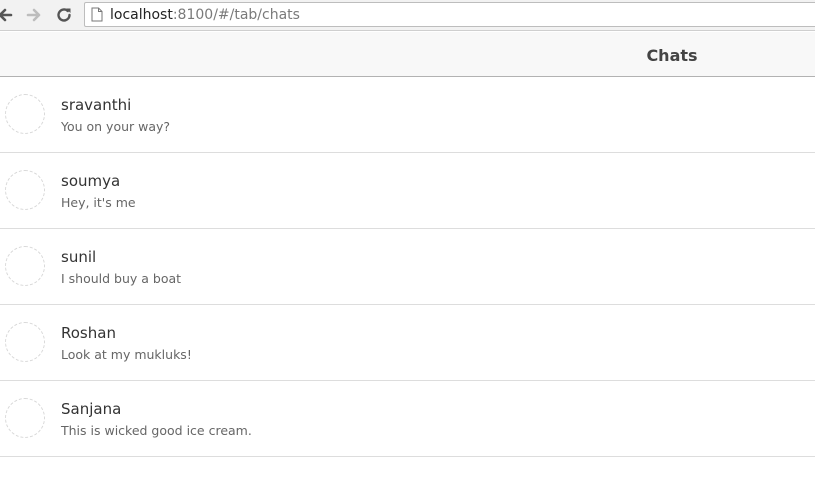 The height and width of the screenshot is (490, 815). What do you see at coordinates (407, 54) in the screenshot?
I see `app-header: Chats` at bounding box center [407, 54].